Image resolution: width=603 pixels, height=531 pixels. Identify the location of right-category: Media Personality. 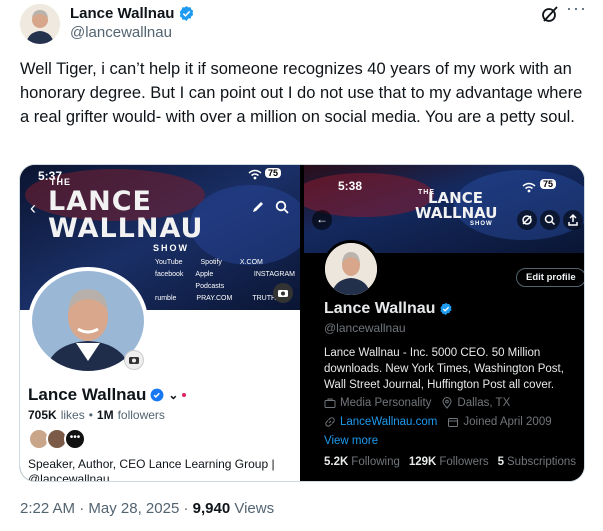
(386, 403).